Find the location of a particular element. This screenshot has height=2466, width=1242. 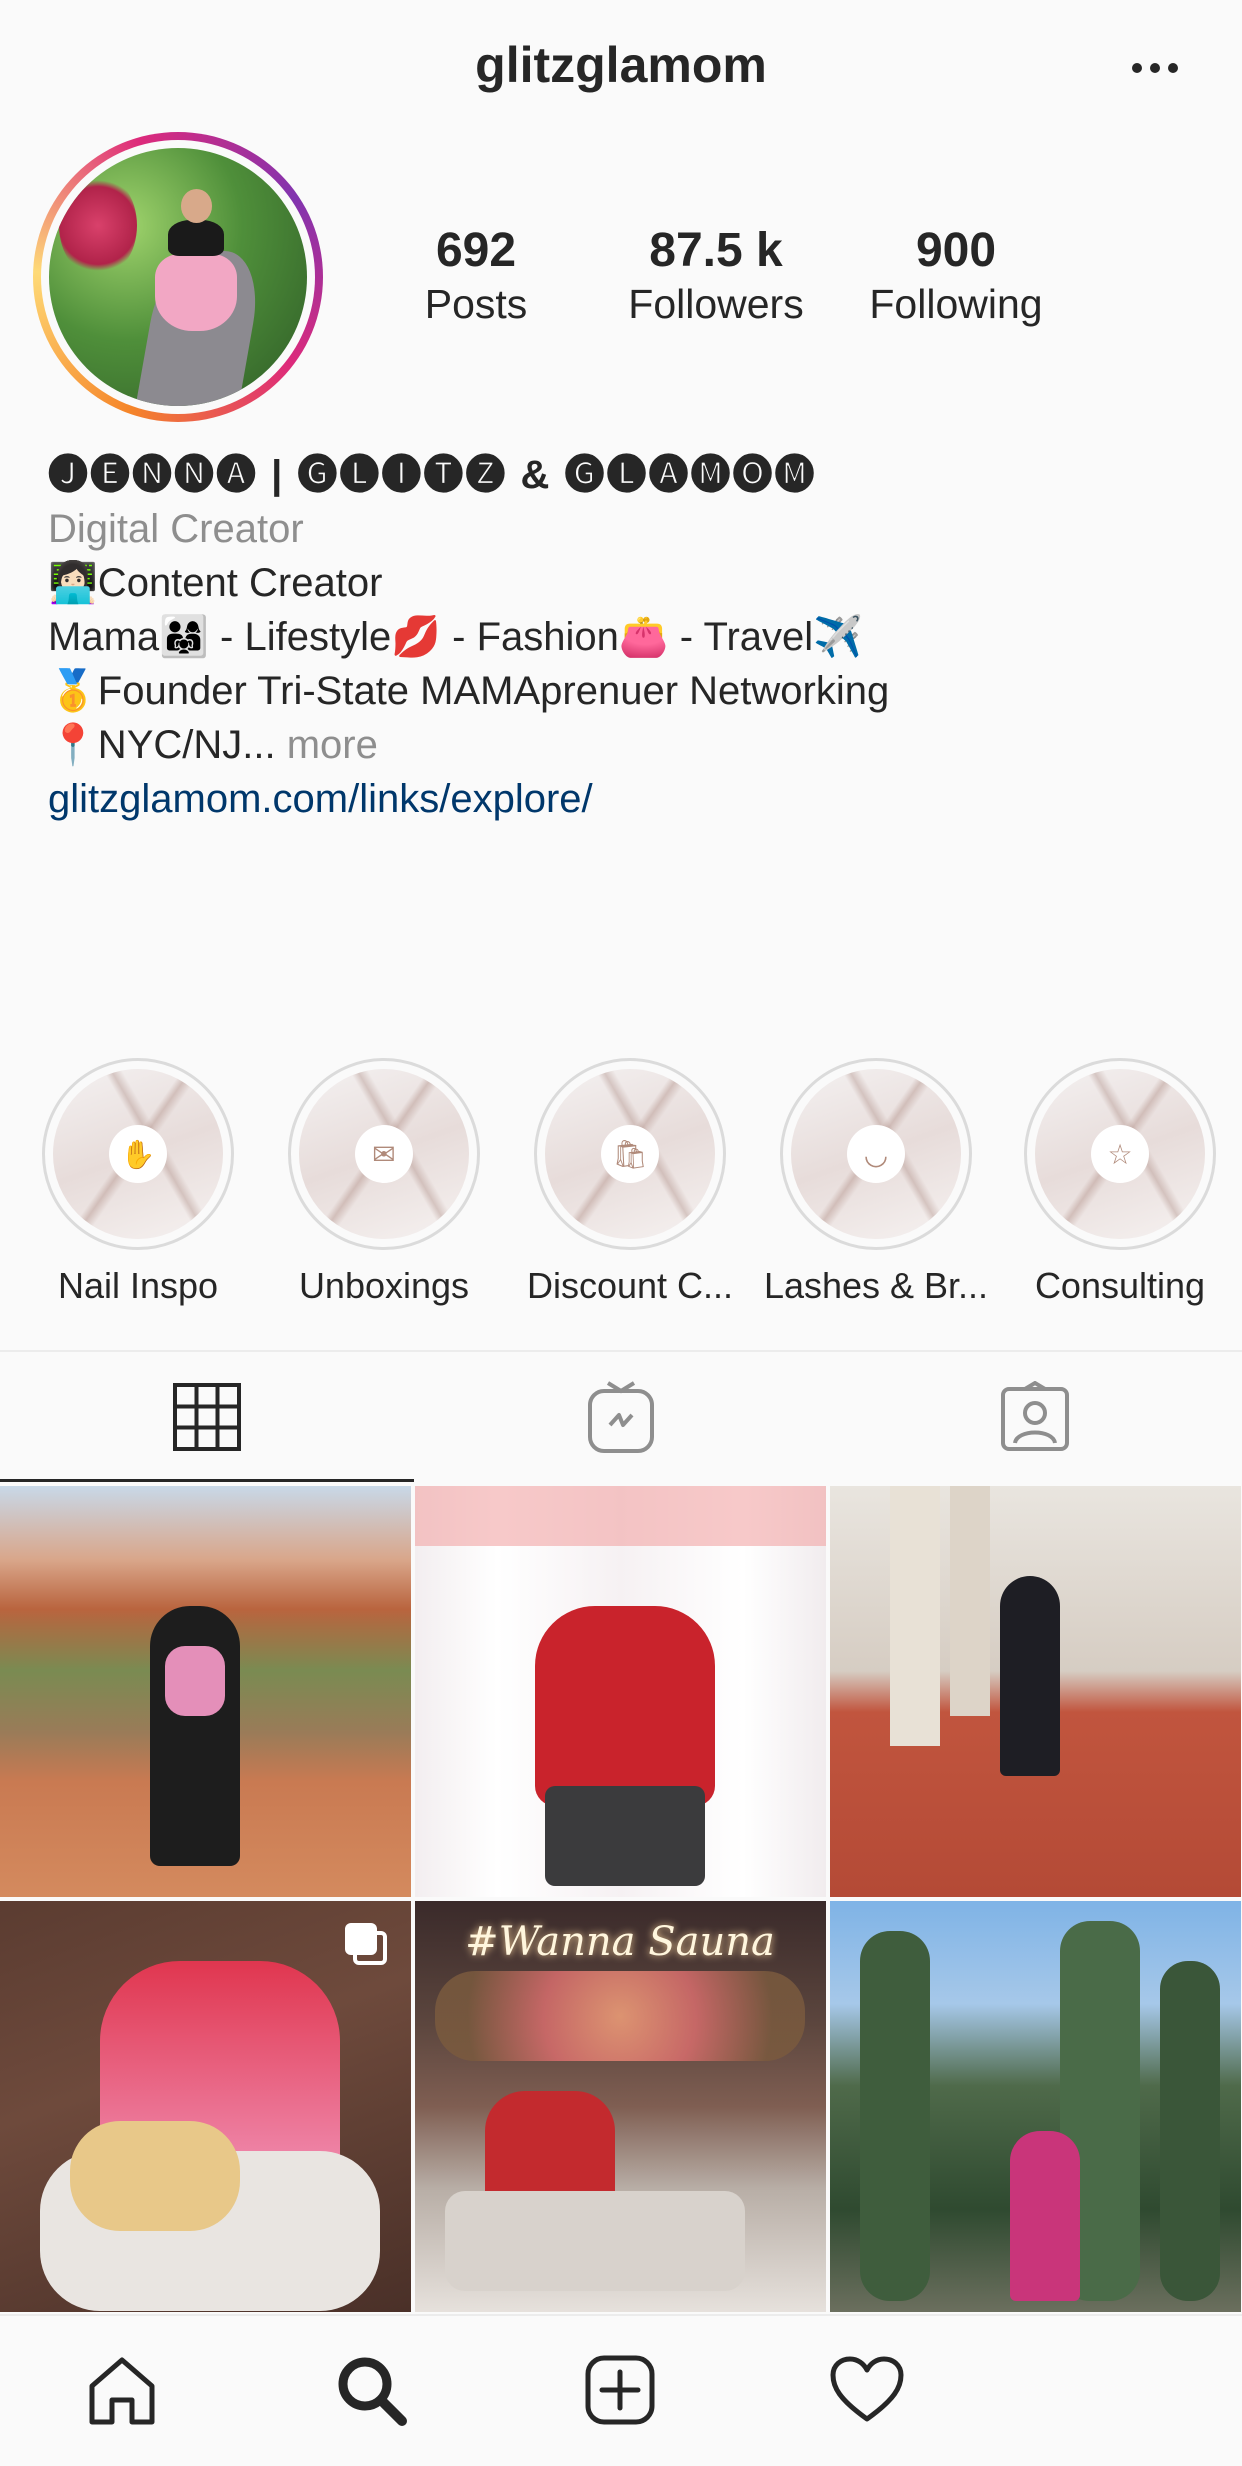

highlight-unboxings: ✉ Unboxings is located at coordinates (384, 1183).